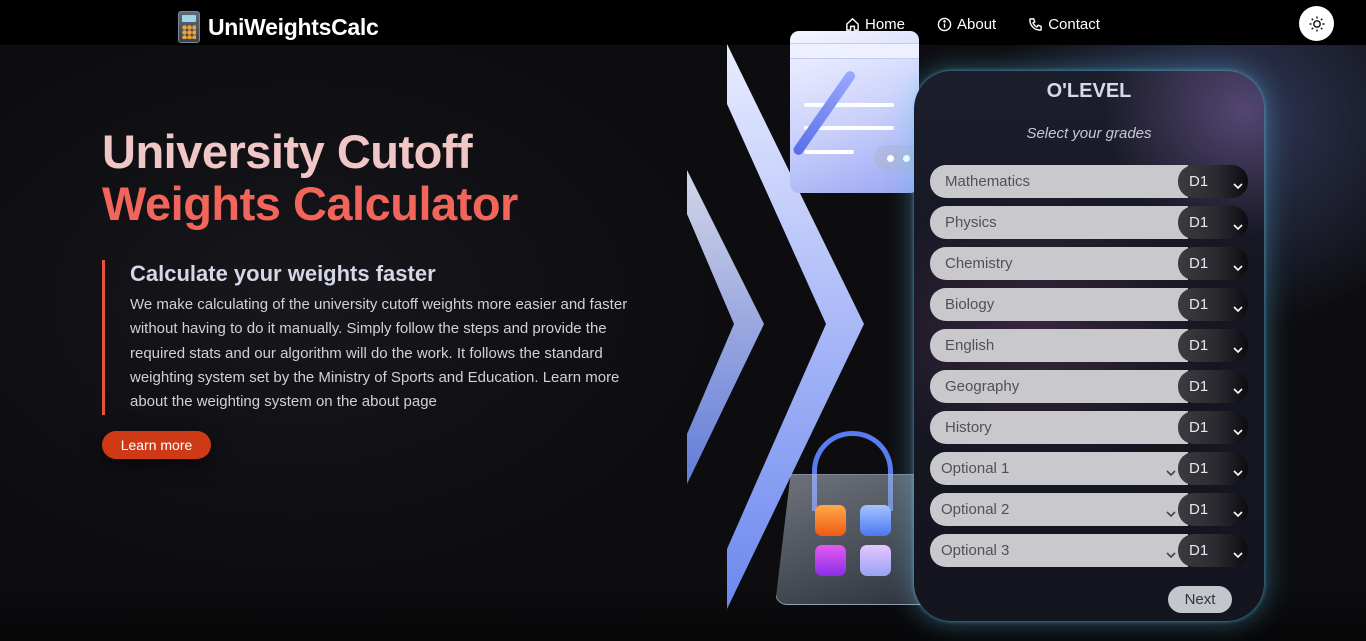 The height and width of the screenshot is (641, 1366). Describe the element at coordinates (310, 203) in the screenshot. I see `hero-title-line2: Weights Calculator` at that location.